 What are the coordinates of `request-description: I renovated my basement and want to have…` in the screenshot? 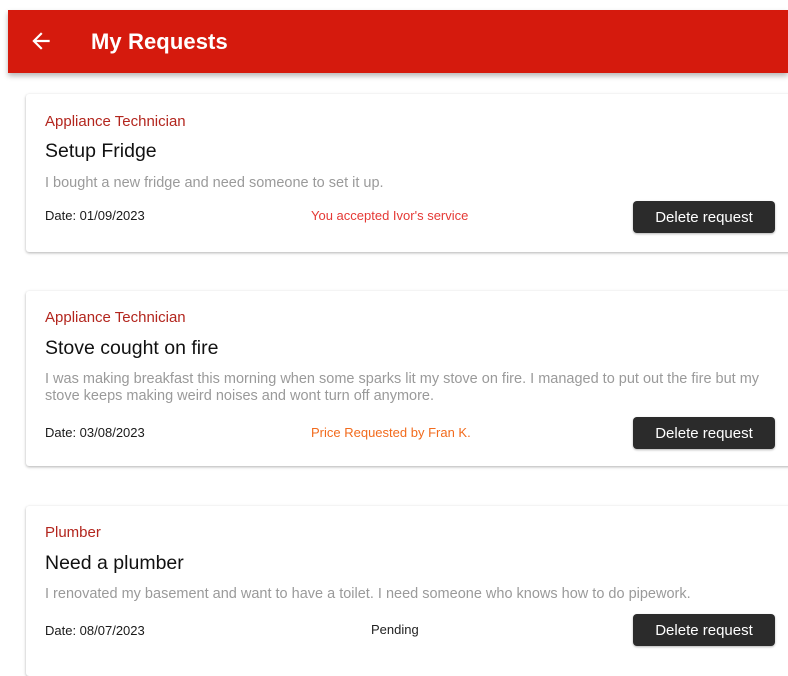 It's located at (368, 594).